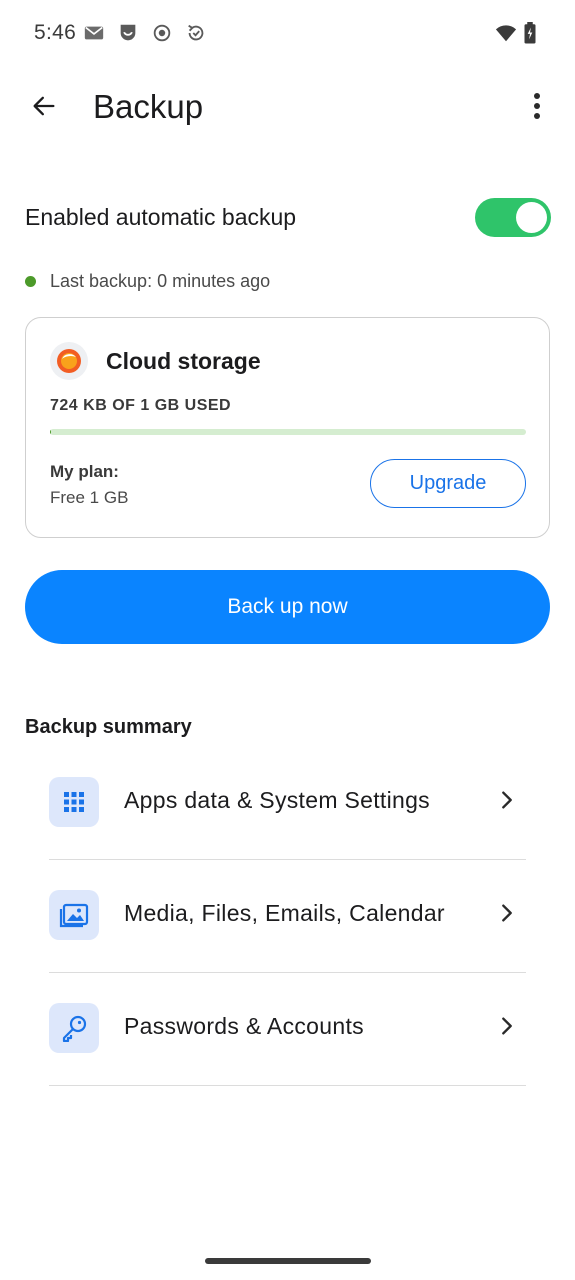 This screenshot has width=575, height=1280. I want to click on more-vert-icon, so click(537, 108).